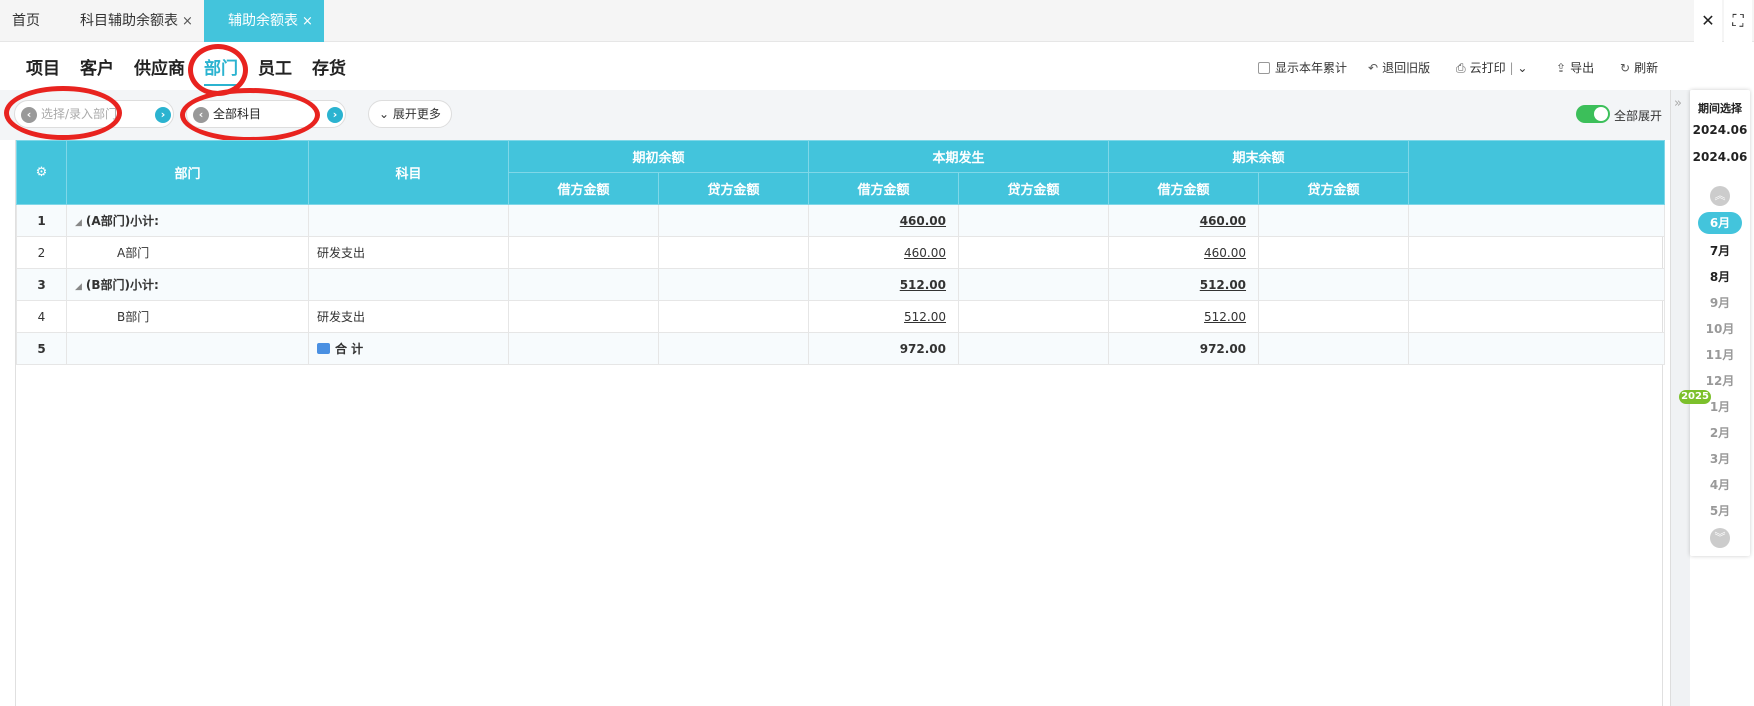 This screenshot has width=1754, height=706. Describe the element at coordinates (187, 348) in the screenshot. I see `dept-cell` at that location.